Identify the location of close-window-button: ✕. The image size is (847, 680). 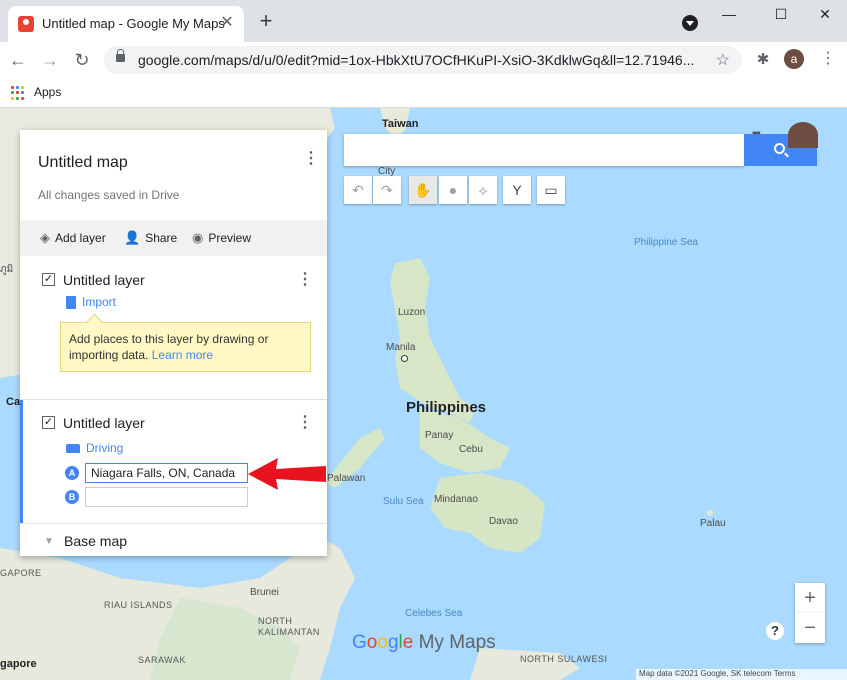
(825, 14).